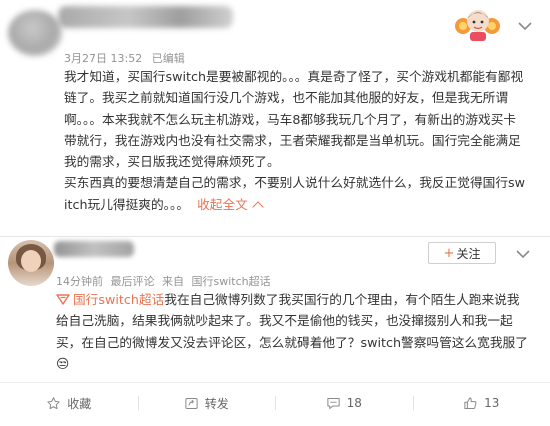 This screenshot has height=426, width=550. Describe the element at coordinates (354, 403) in the screenshot. I see `comment-count: 18` at that location.